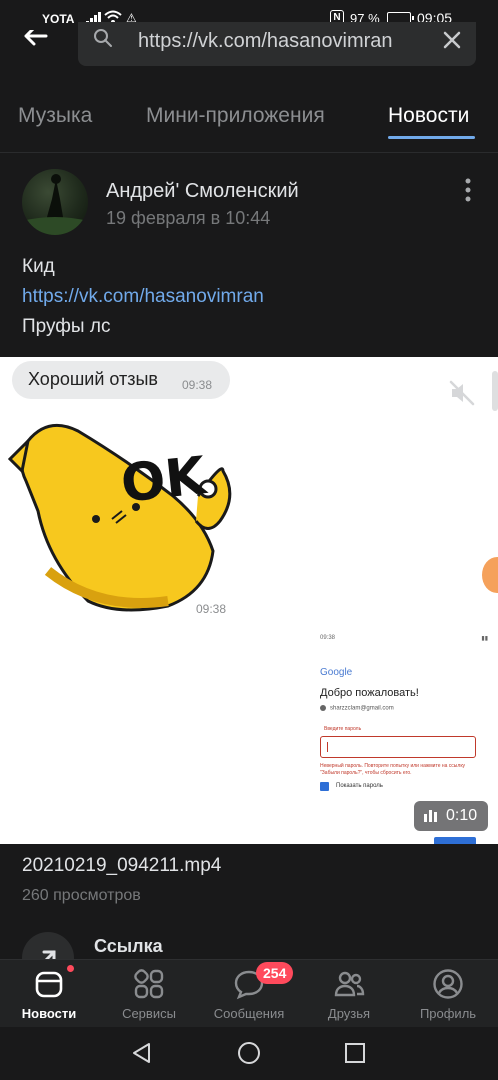 Image resolution: width=498 pixels, height=1080 pixels. I want to click on notification-dot, so click(70, 968).